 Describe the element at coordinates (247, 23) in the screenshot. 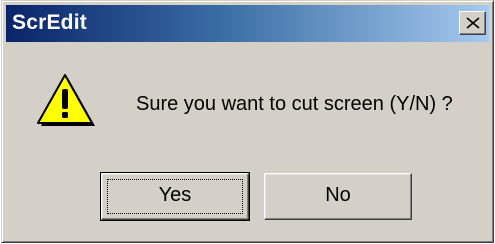

I see `title-bar: ScrEdit` at that location.